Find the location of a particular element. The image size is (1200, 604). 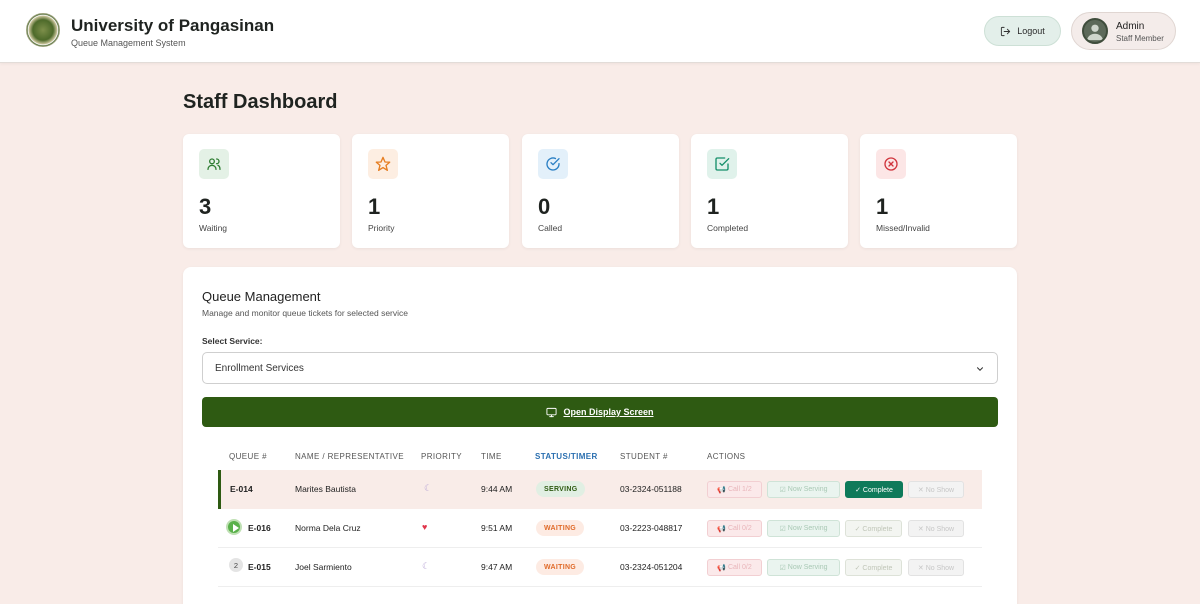

student-number: 03-2223-048817 is located at coordinates (651, 528).